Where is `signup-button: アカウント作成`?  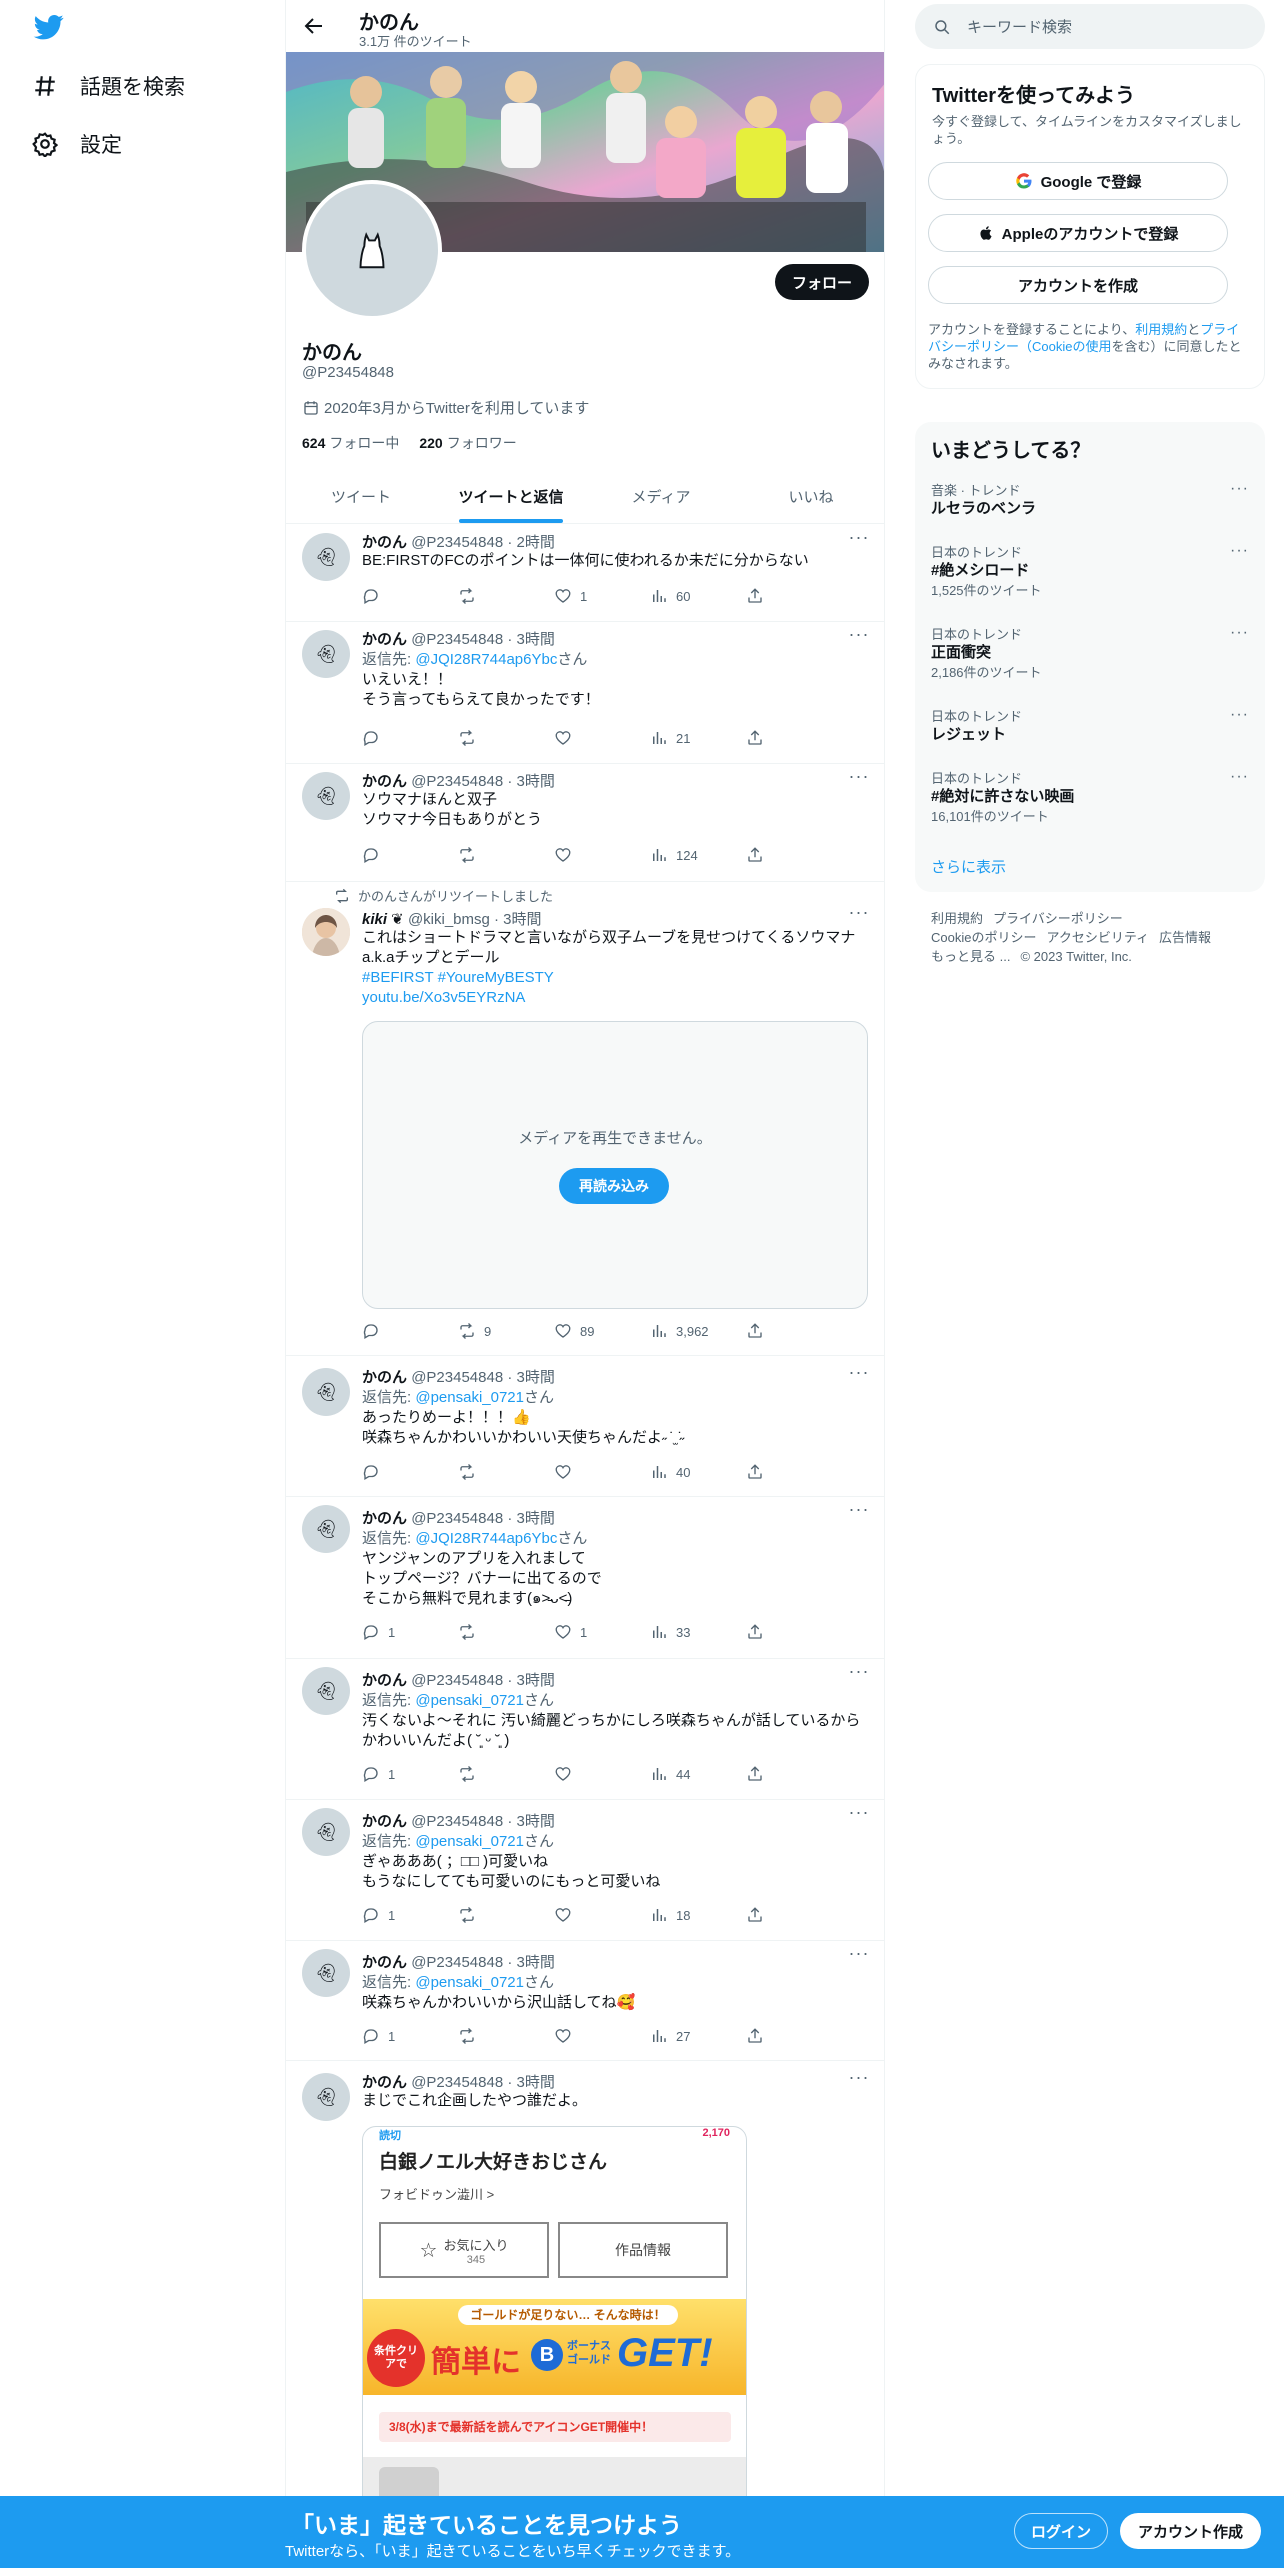
signup-button: アカウント作成 is located at coordinates (1190, 2531).